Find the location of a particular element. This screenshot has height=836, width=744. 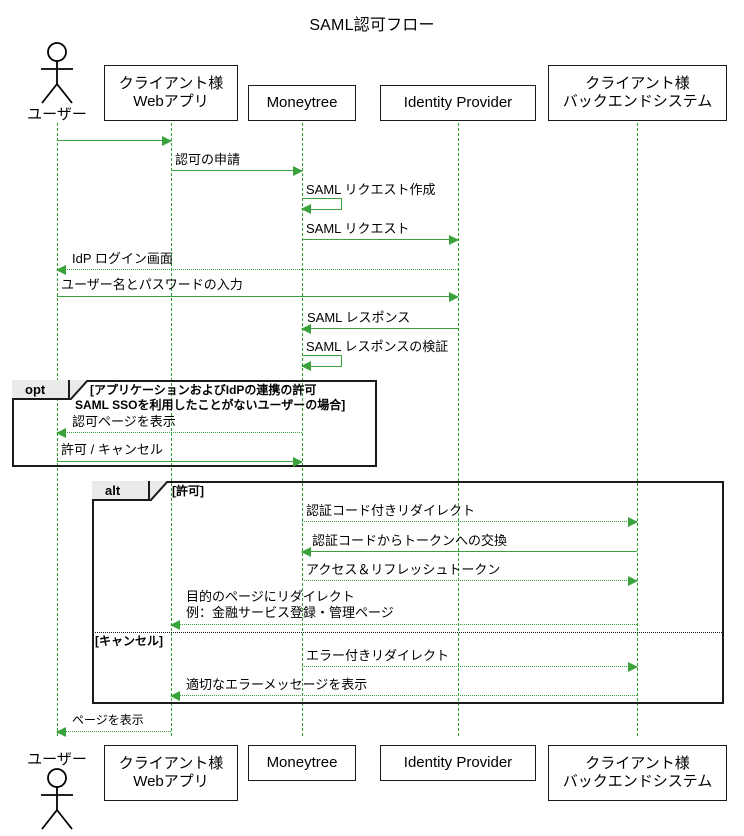

message-label-m2: SAML リクエスト作成 is located at coordinates (371, 189).